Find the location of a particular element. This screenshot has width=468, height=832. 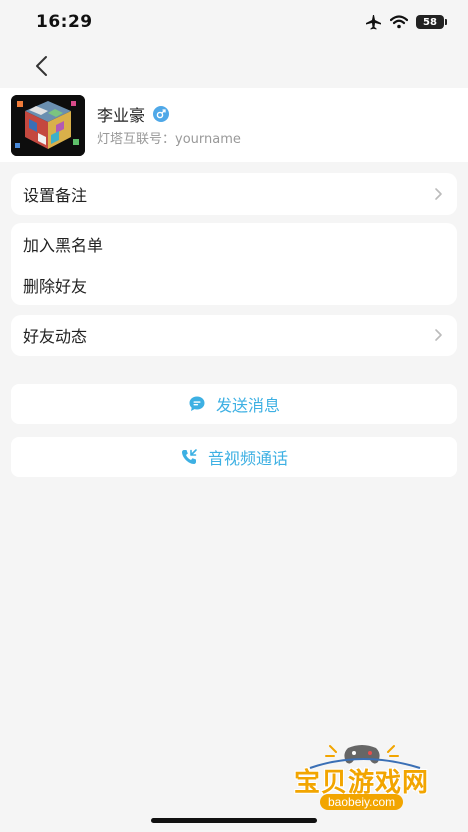

watermark-url: baobeiy.com is located at coordinates (362, 802).